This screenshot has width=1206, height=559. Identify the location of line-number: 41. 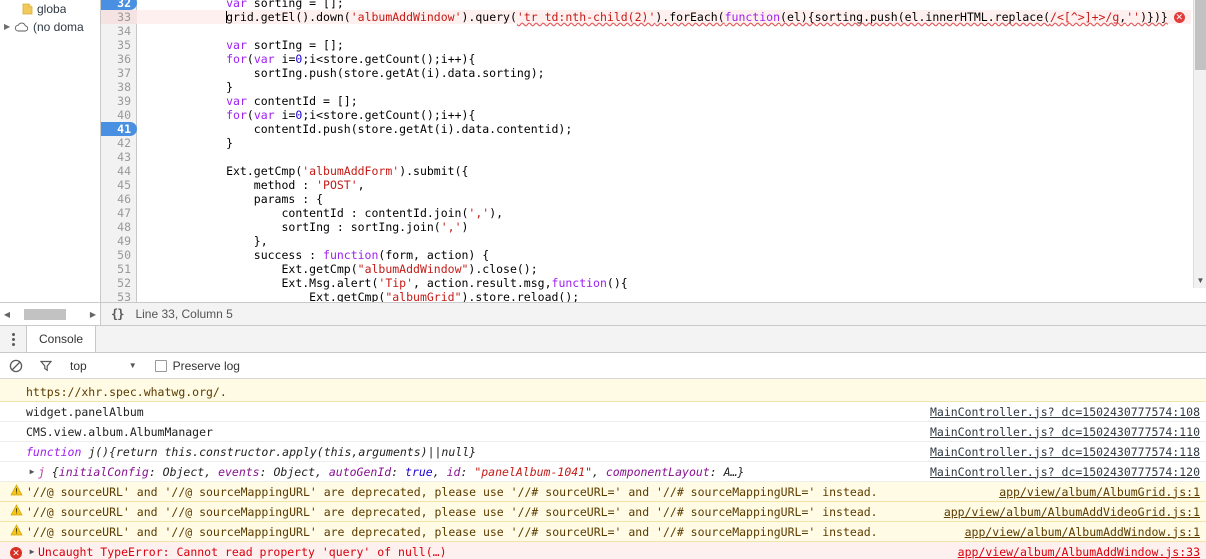
(119, 129).